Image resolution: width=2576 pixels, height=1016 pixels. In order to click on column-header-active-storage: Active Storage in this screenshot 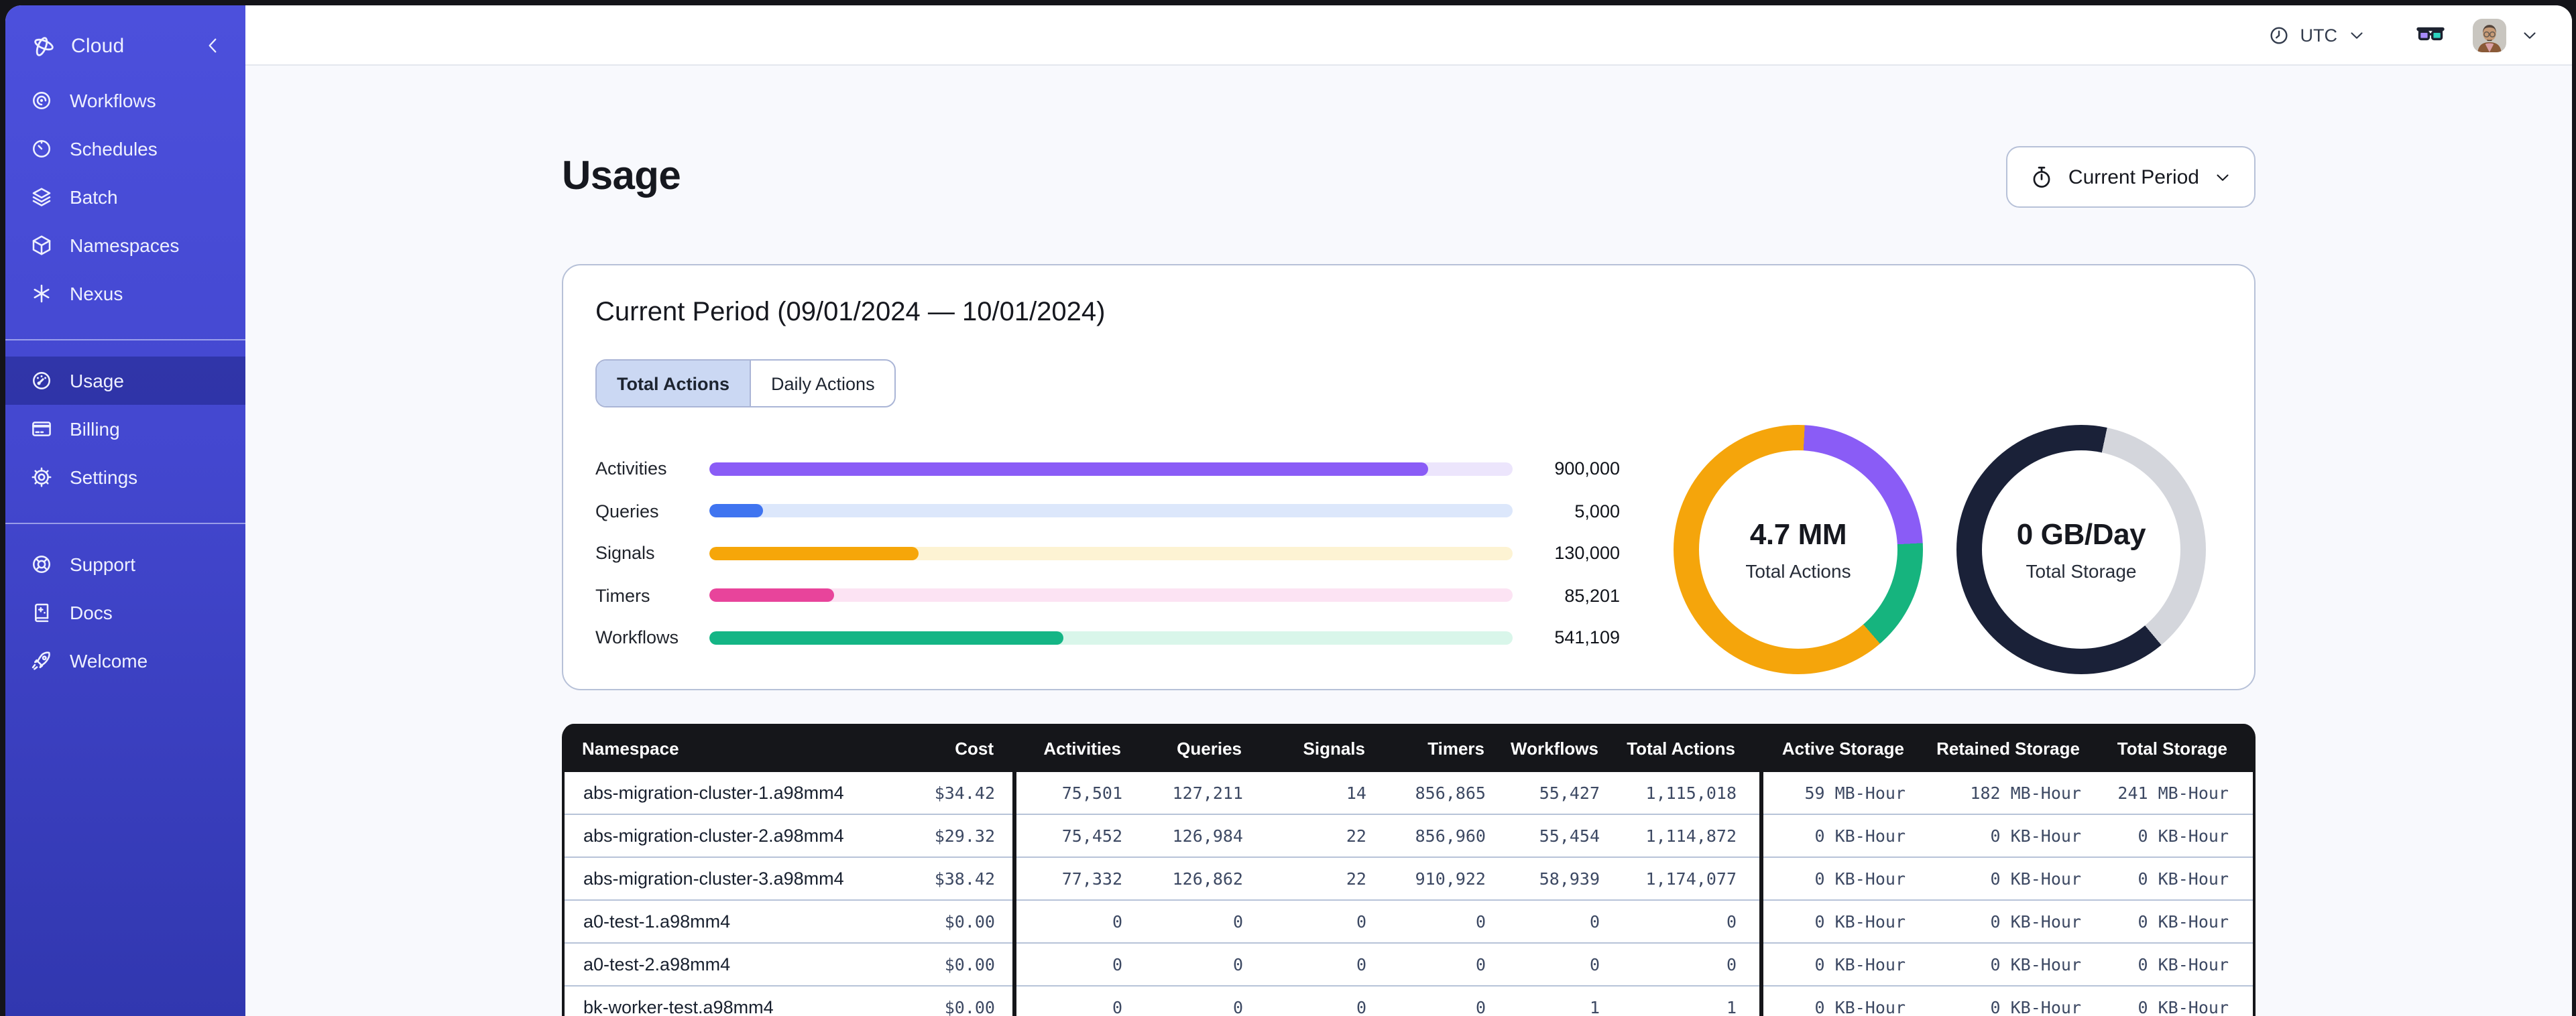, I will do `click(1842, 748)`.